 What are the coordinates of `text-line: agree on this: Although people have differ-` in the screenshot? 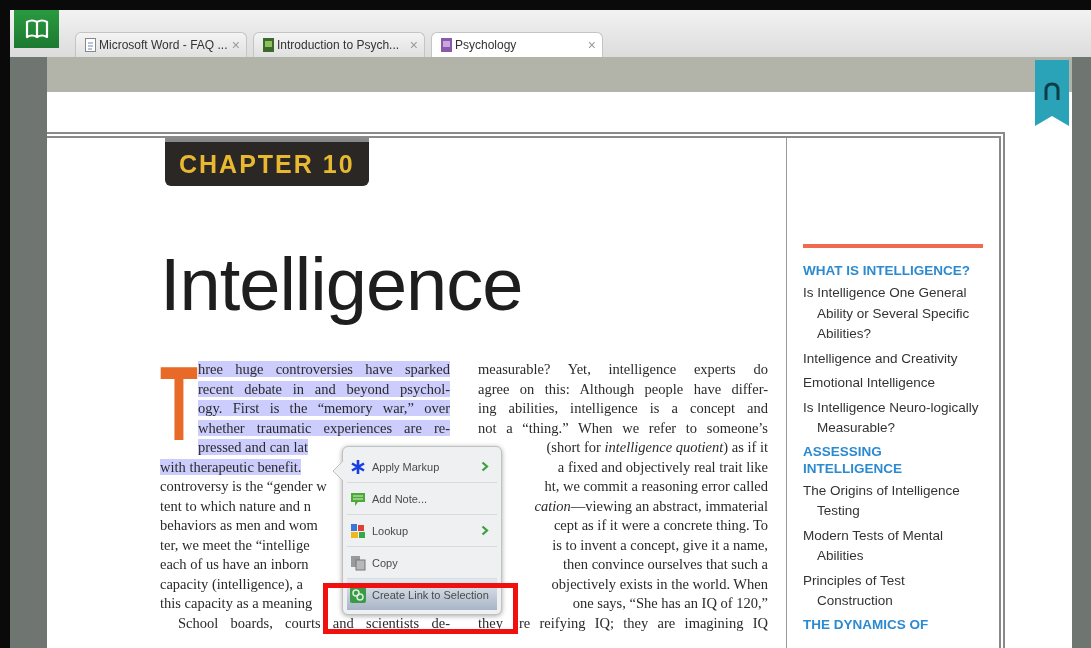 It's located at (623, 388).